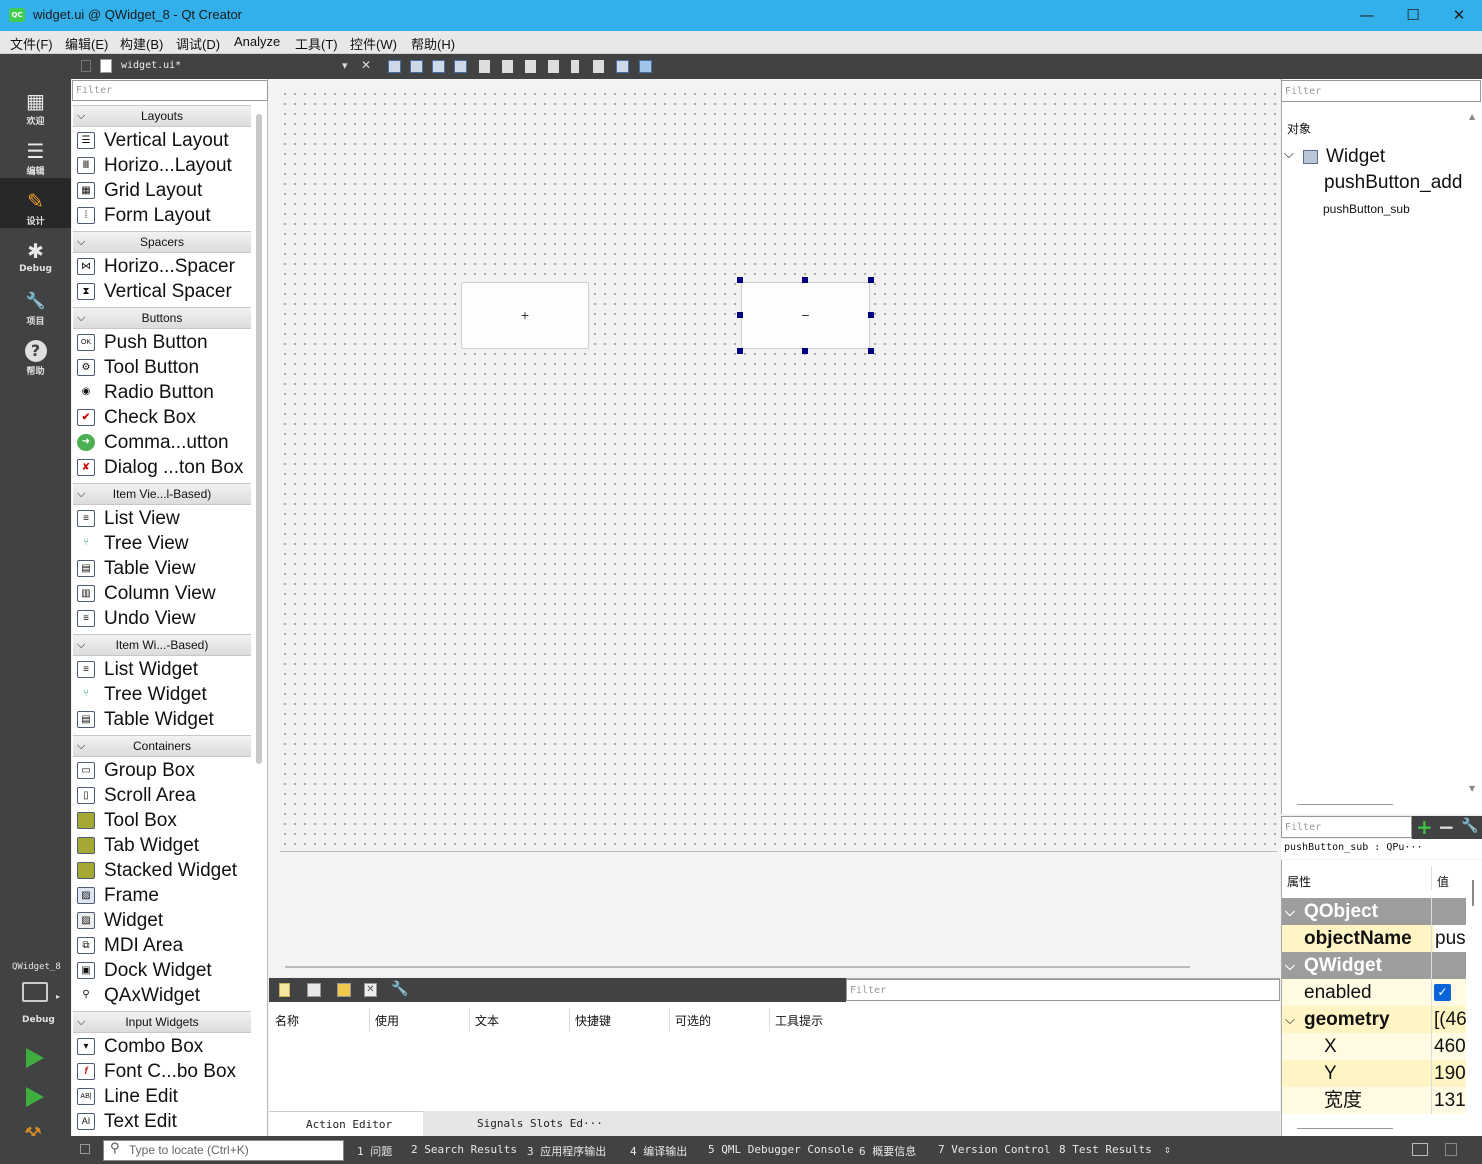 The width and height of the screenshot is (1482, 1164). I want to click on widget-group-box: ▭ Group Box, so click(162, 770).